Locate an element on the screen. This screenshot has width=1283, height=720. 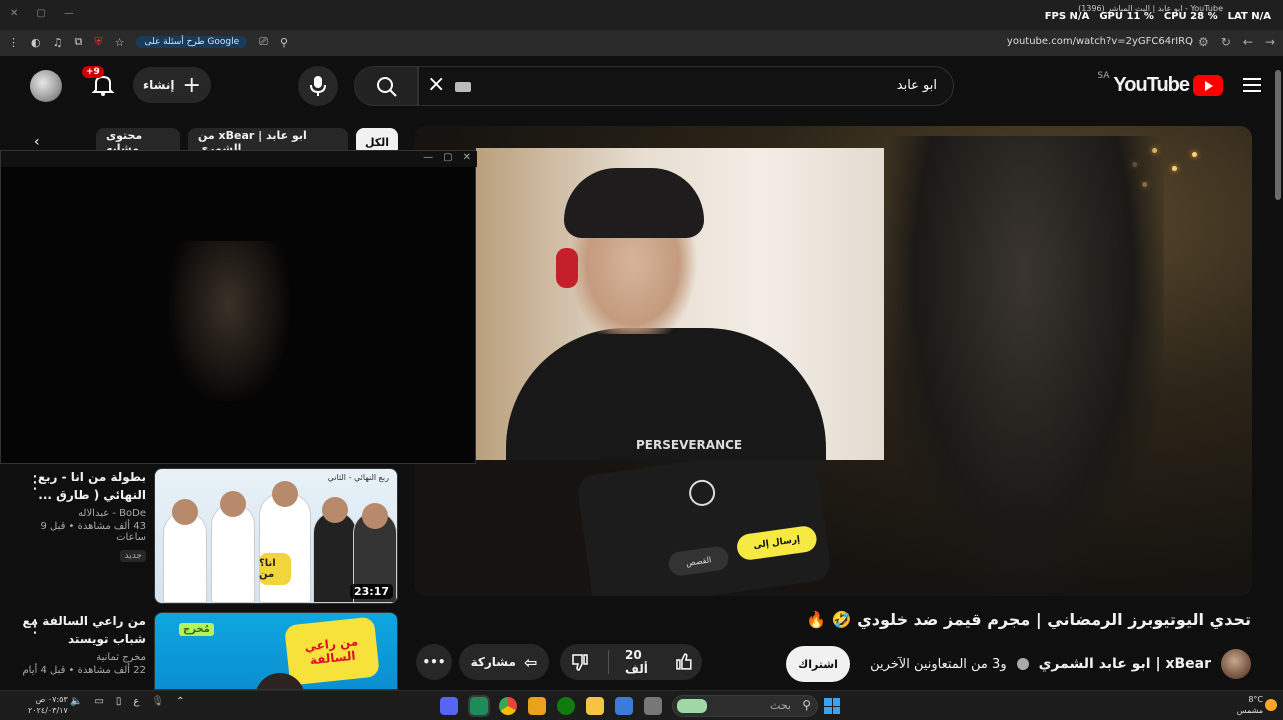
account-avatar is located at coordinates (46, 86).